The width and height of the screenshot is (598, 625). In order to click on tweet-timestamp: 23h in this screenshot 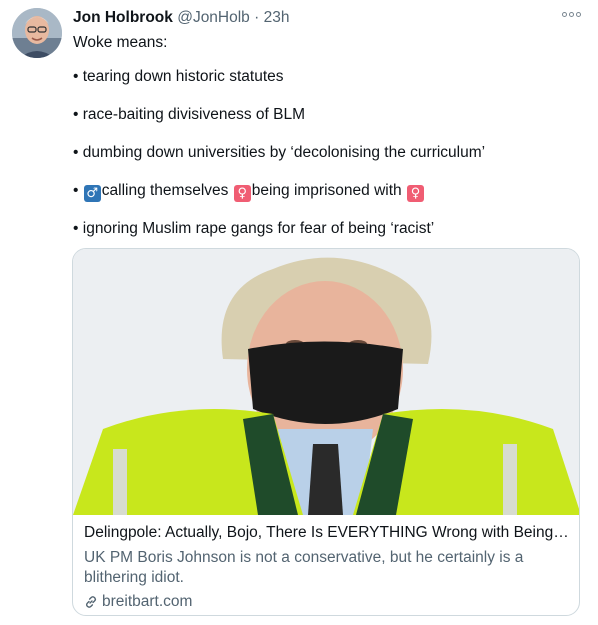, I will do `click(277, 17)`.